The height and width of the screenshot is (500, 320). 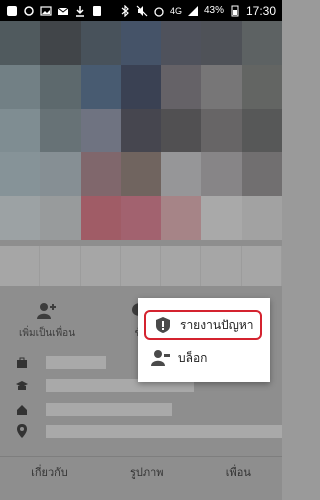 I want to click on block-label: บล็อก, so click(x=193, y=357).